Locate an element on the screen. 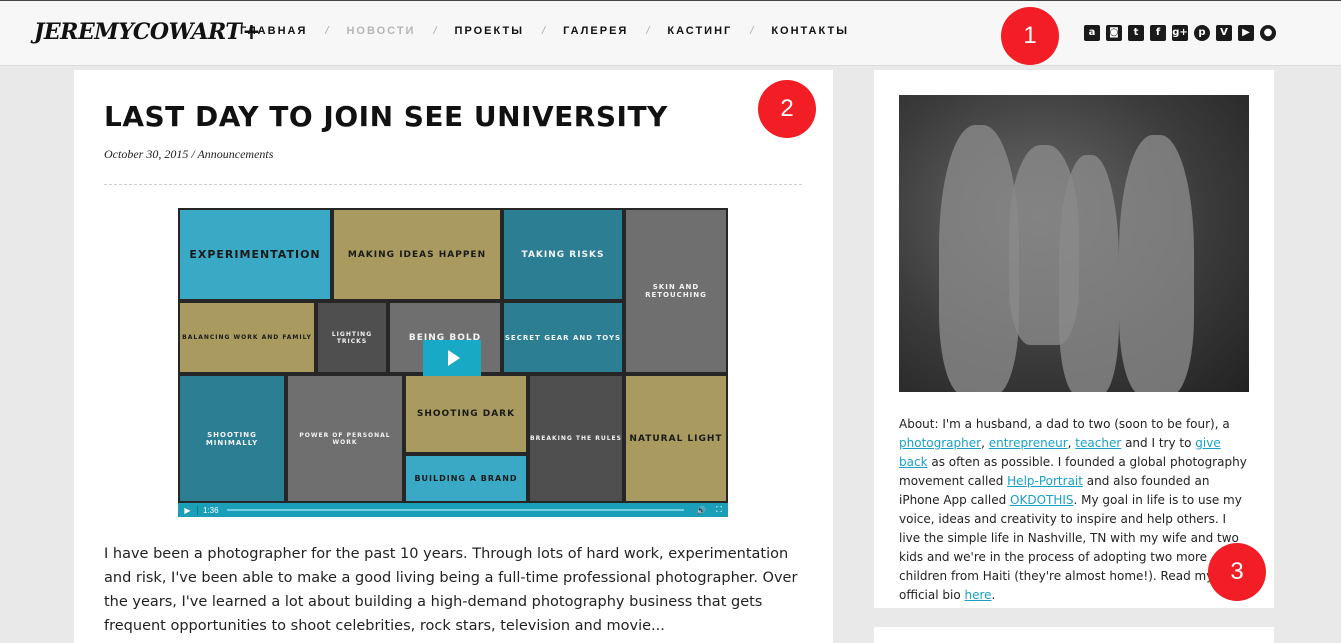 Image resolution: width=1341 pixels, height=643 pixels. video-progress-track is located at coordinates (455, 510).